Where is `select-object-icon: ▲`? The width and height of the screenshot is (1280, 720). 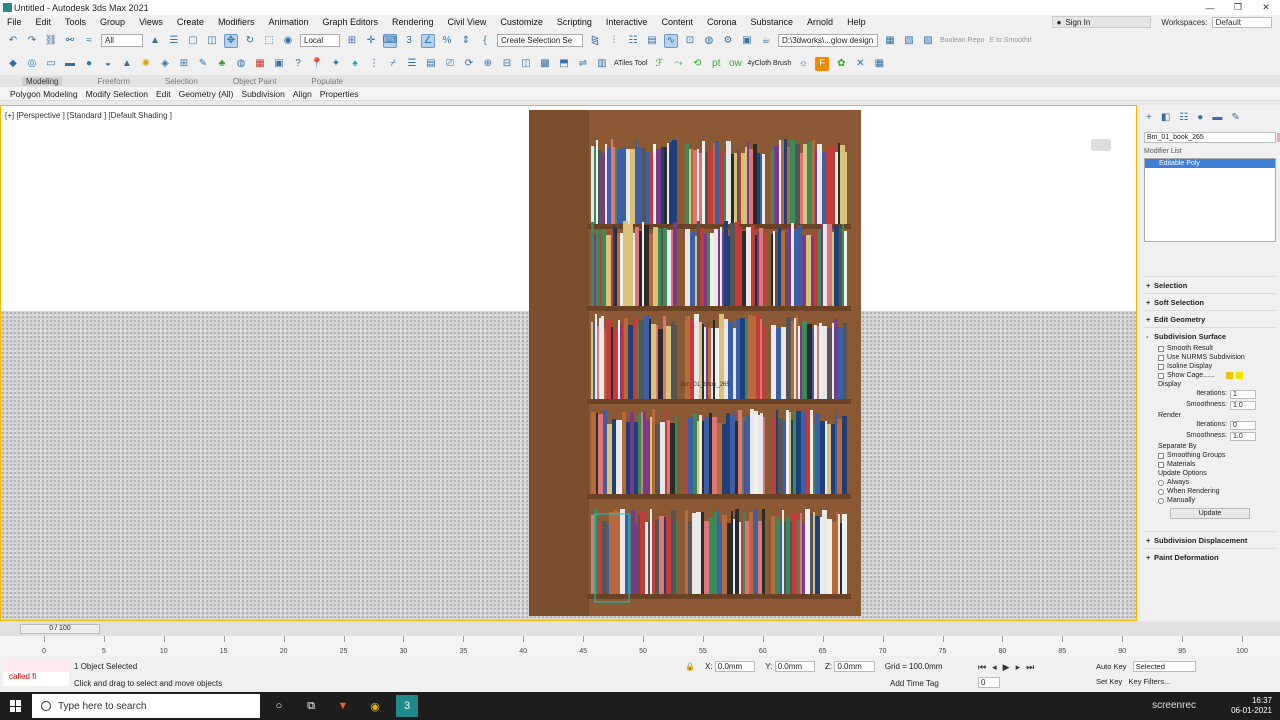 select-object-icon: ▲ is located at coordinates (155, 41).